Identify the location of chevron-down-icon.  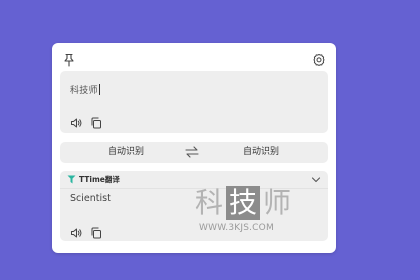
(316, 179).